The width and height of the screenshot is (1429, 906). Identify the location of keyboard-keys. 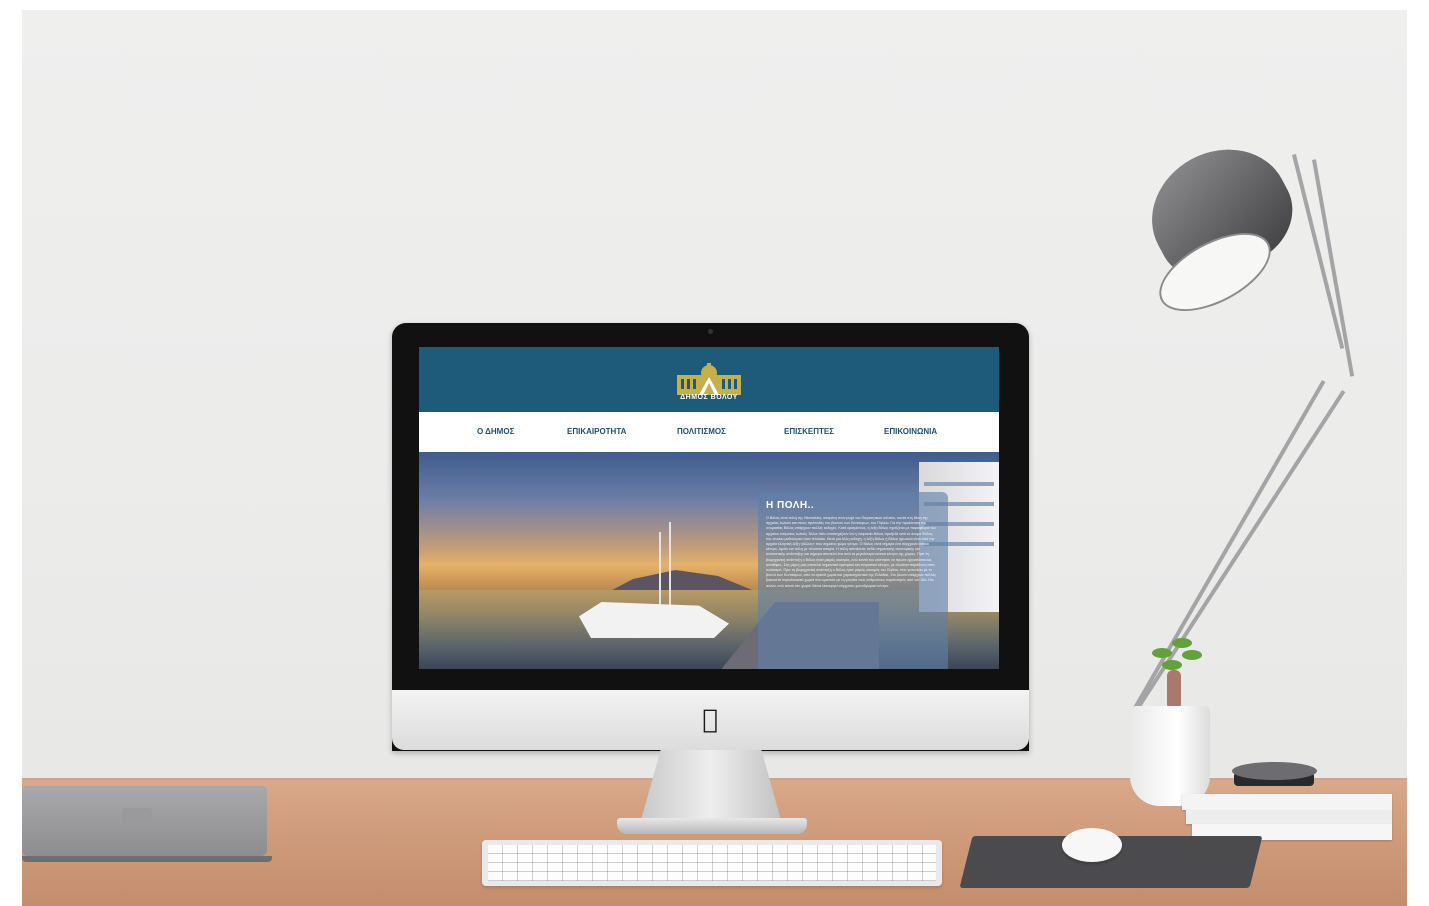
(712, 863).